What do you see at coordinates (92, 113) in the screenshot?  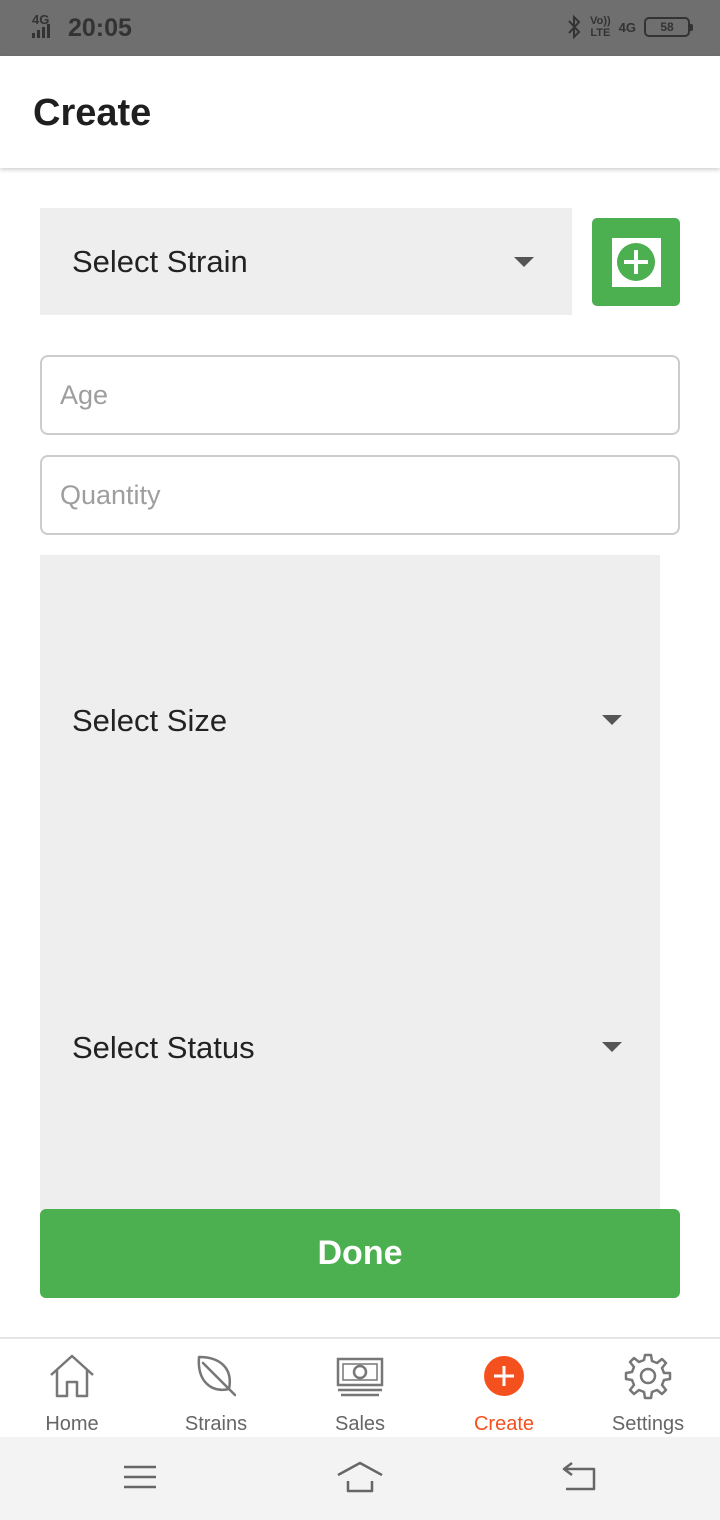 I see `page-title: Create` at bounding box center [92, 113].